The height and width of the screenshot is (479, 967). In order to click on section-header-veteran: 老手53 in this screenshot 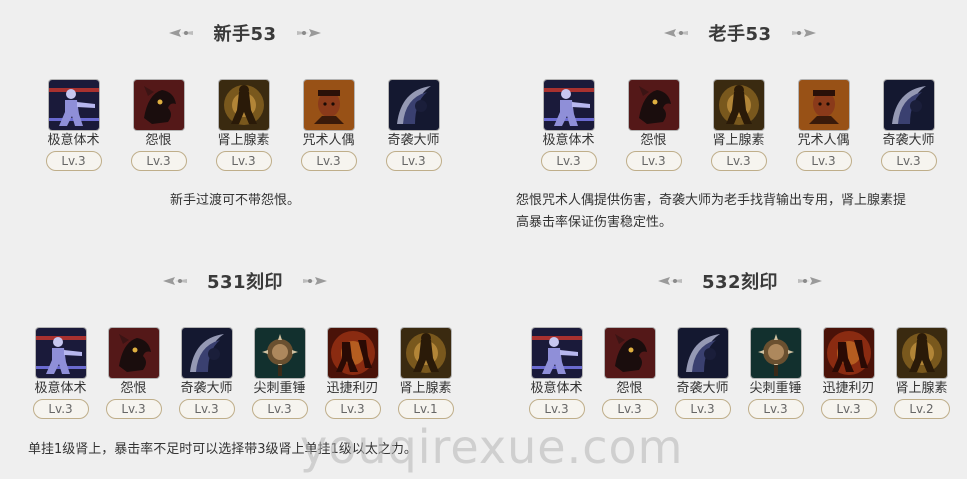, I will do `click(740, 33)`.